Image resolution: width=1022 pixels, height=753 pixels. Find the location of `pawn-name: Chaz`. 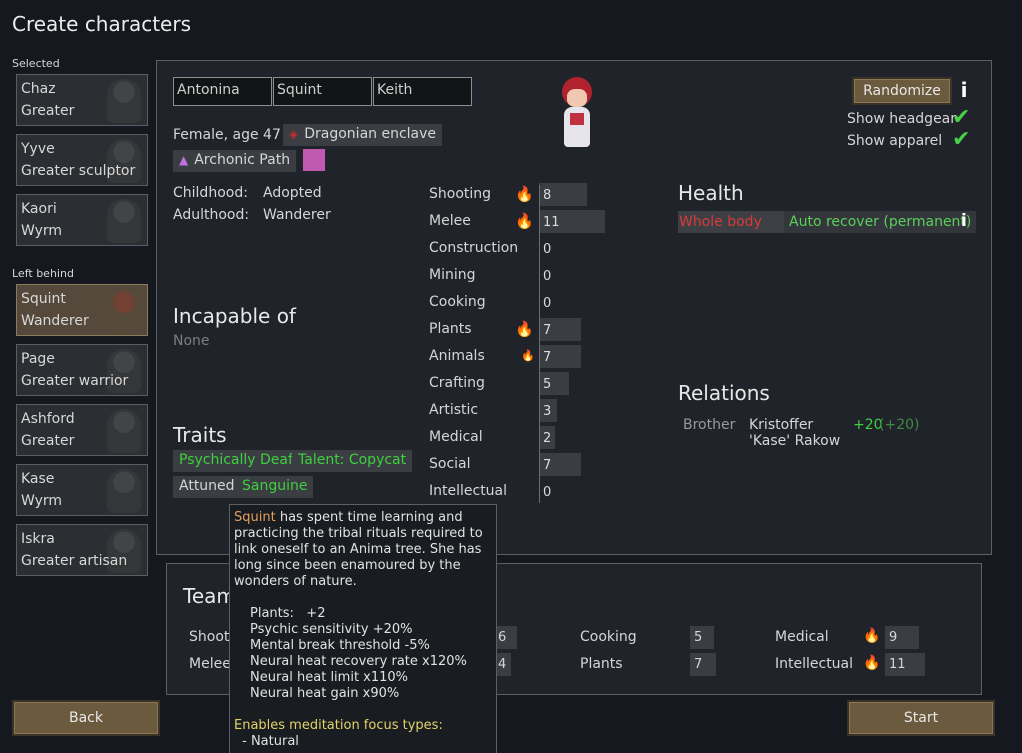

pawn-name: Chaz is located at coordinates (38, 89).